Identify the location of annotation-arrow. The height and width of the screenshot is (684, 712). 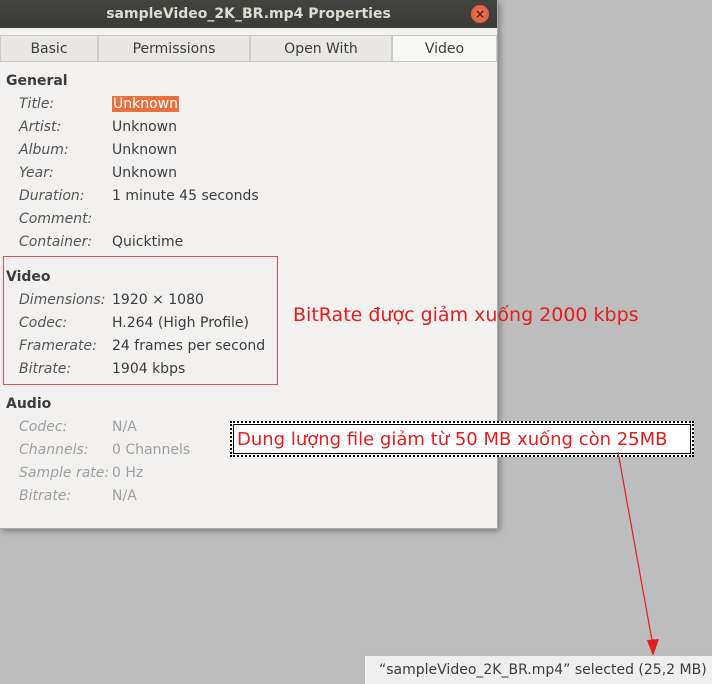
(638, 553).